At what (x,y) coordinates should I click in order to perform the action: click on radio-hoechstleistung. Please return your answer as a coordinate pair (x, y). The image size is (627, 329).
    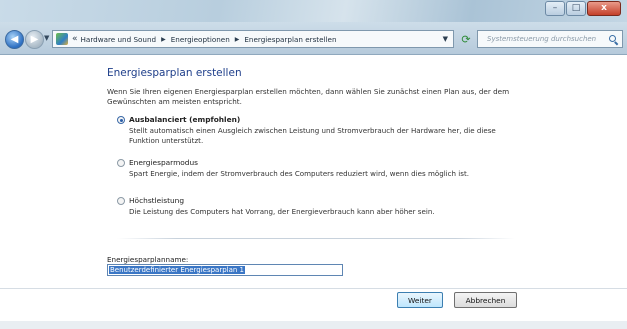
    Looking at the image, I should click on (121, 201).